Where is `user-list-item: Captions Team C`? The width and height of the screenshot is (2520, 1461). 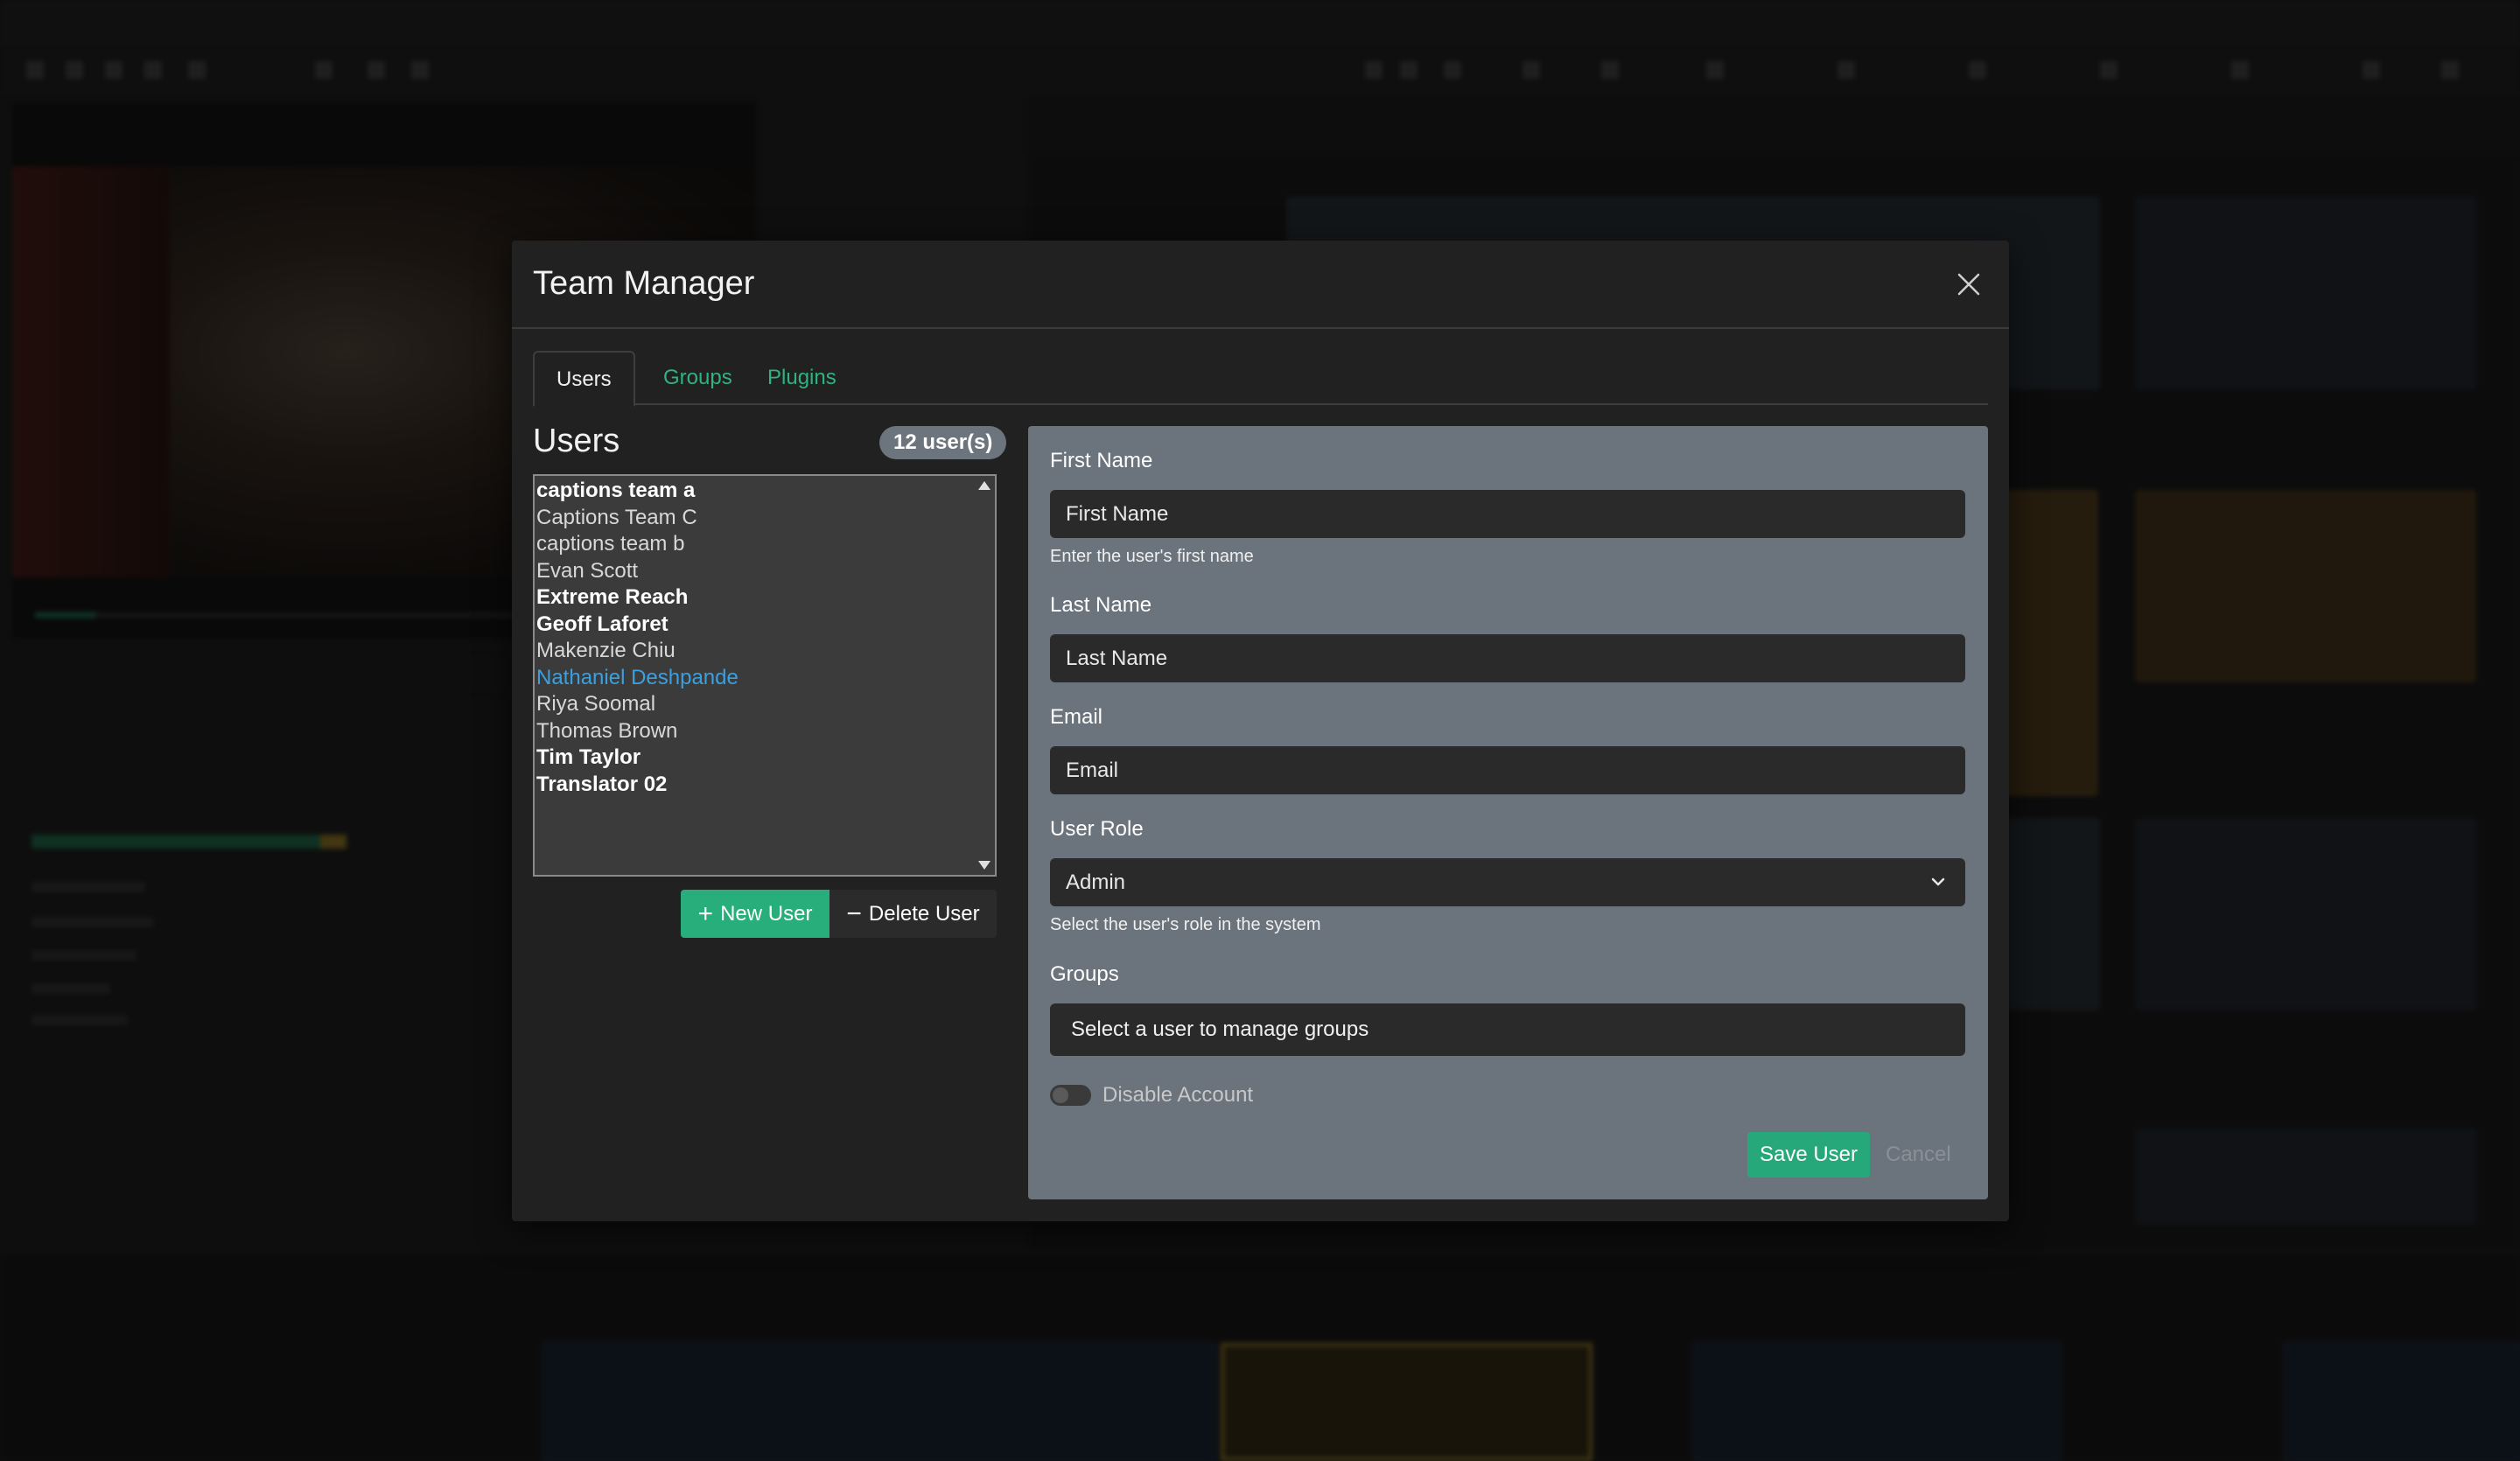 user-list-item: Captions Team C is located at coordinates (765, 519).